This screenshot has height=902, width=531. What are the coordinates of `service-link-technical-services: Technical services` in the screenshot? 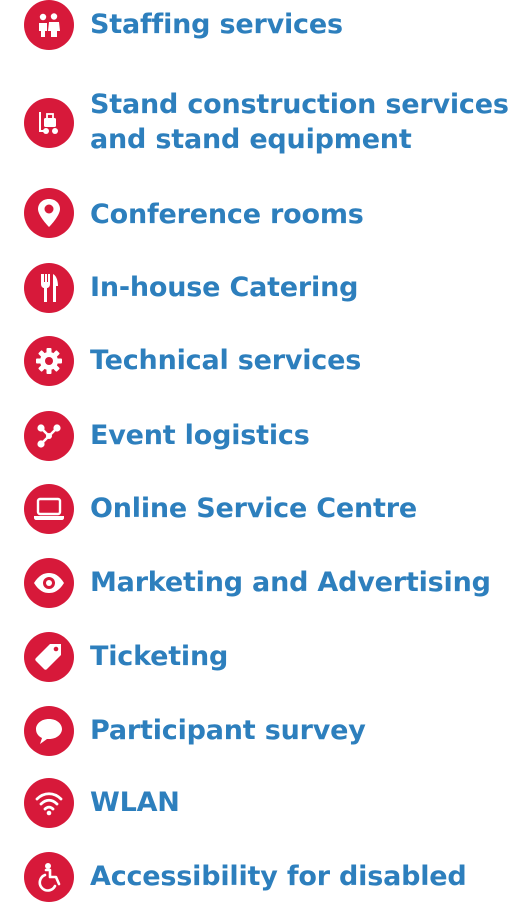 It's located at (265, 361).